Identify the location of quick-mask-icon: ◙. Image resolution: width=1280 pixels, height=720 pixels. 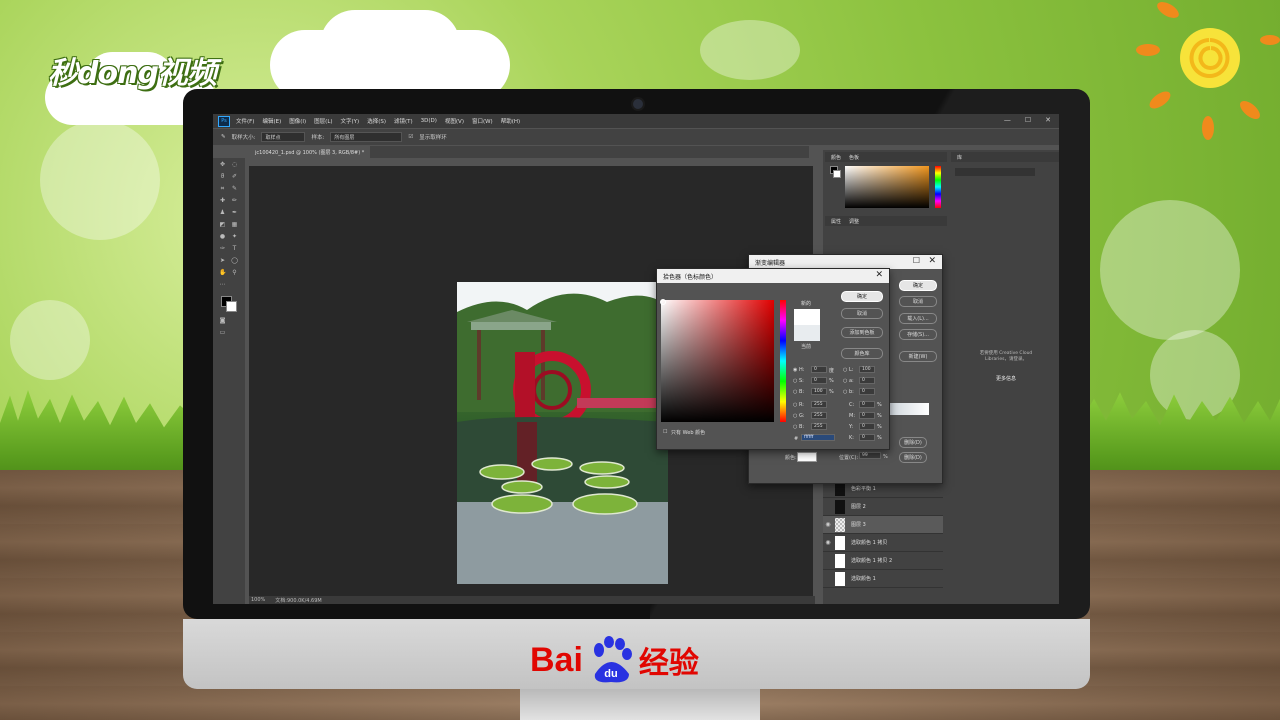
(222, 321).